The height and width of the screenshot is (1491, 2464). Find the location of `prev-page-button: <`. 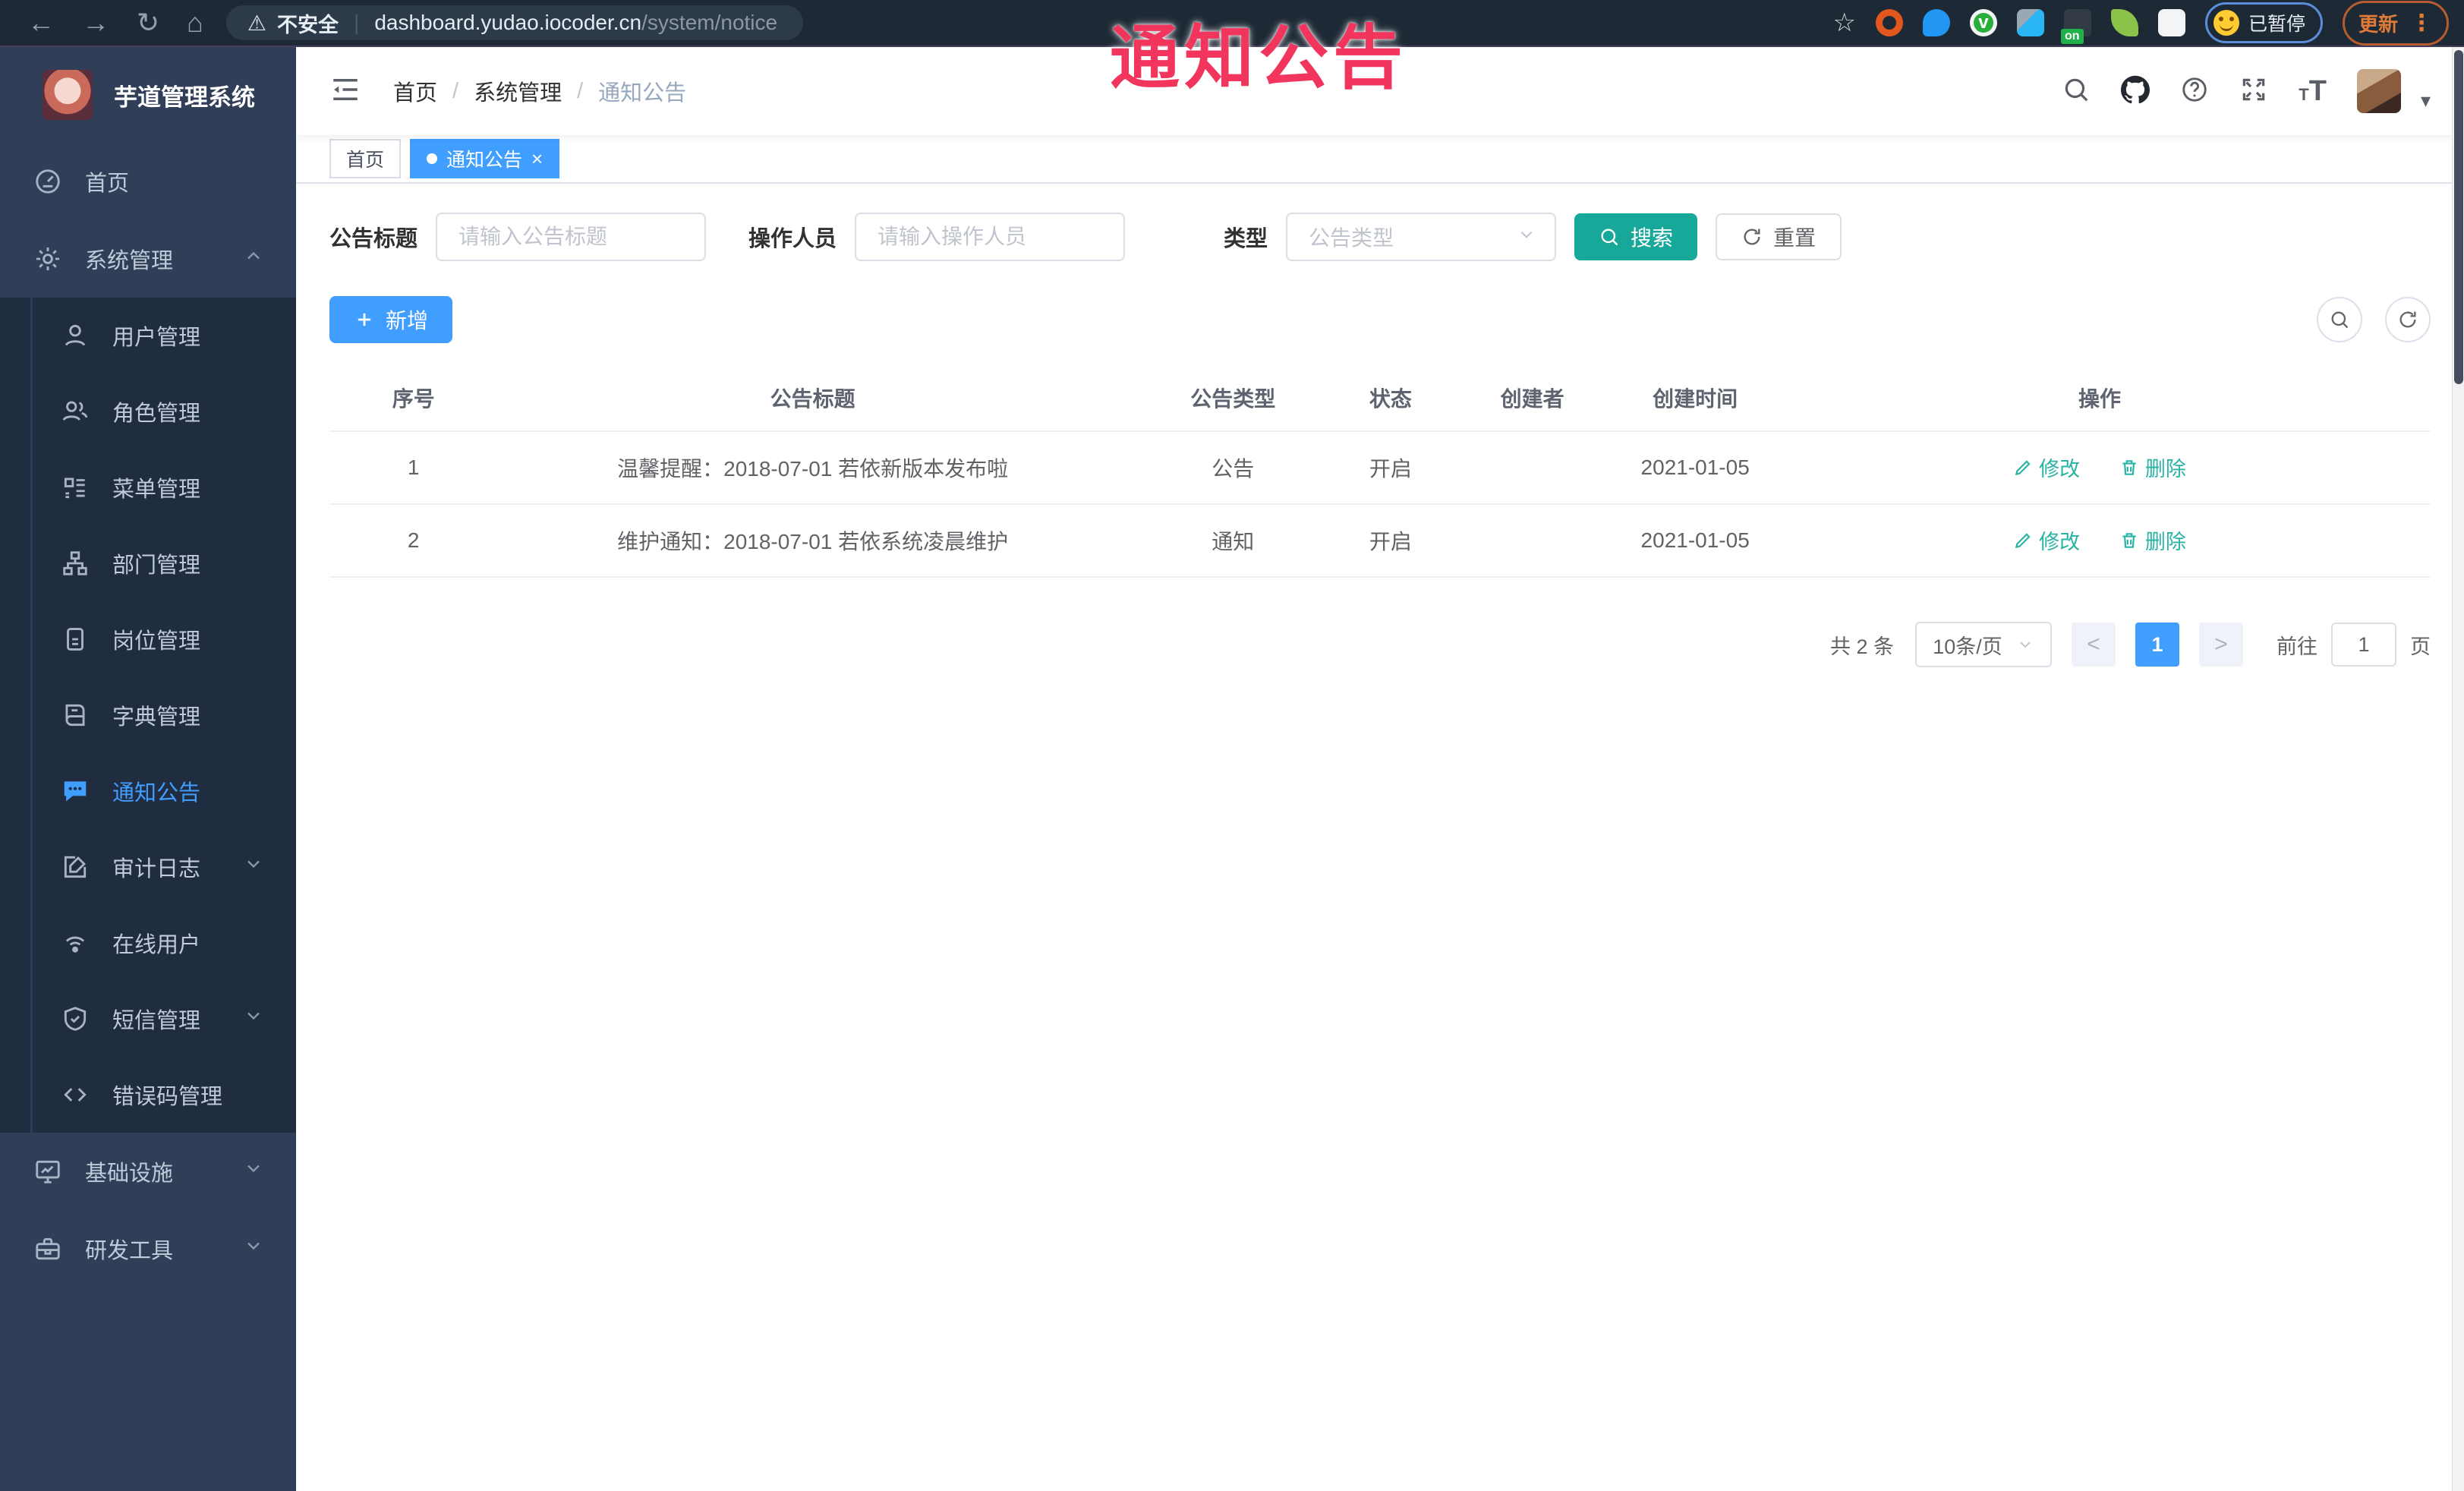

prev-page-button: < is located at coordinates (2094, 645).